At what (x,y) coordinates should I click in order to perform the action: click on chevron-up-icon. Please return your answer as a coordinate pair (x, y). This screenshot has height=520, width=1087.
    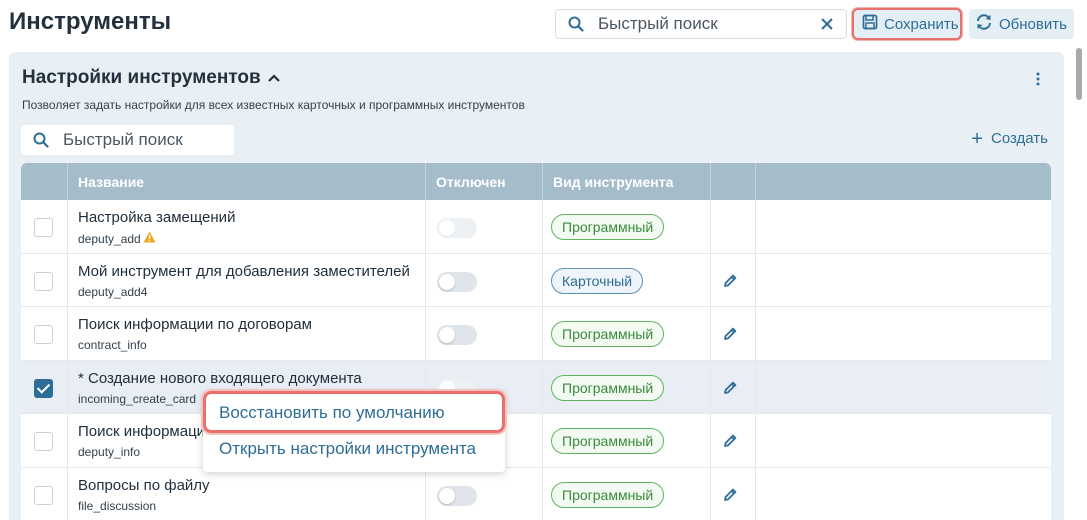
    Looking at the image, I should click on (274, 78).